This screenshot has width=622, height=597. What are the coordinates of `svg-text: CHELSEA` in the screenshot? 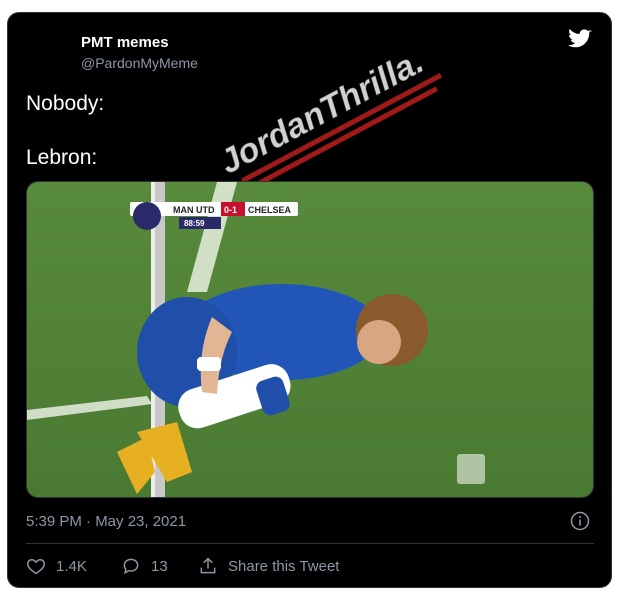 It's located at (270, 210).